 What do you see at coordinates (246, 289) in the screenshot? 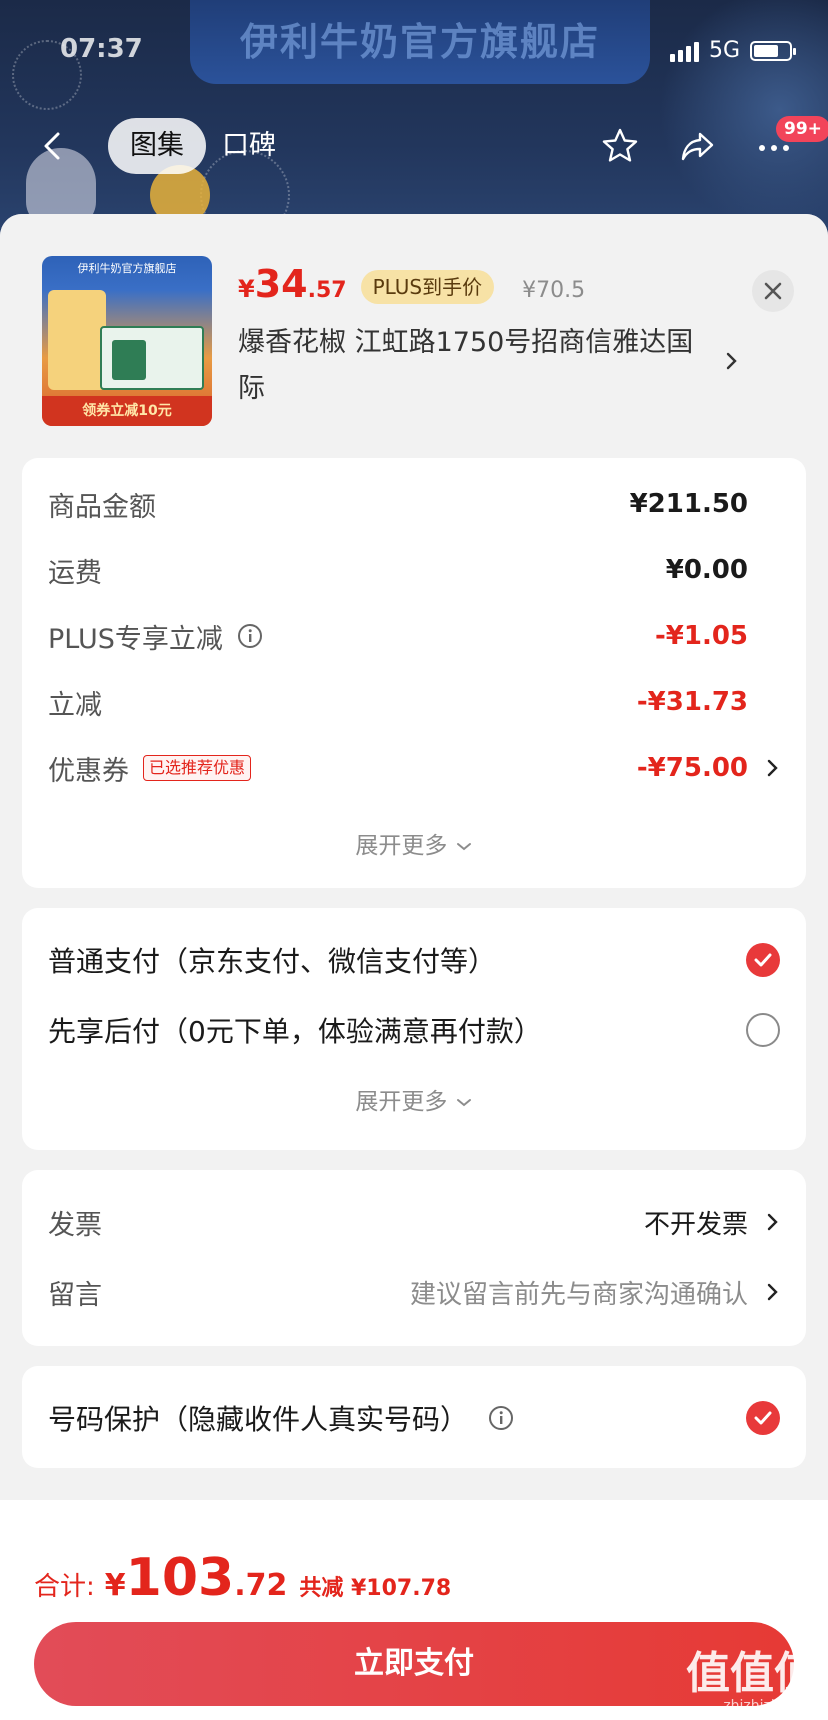
I see `price-currency: ¥` at bounding box center [246, 289].